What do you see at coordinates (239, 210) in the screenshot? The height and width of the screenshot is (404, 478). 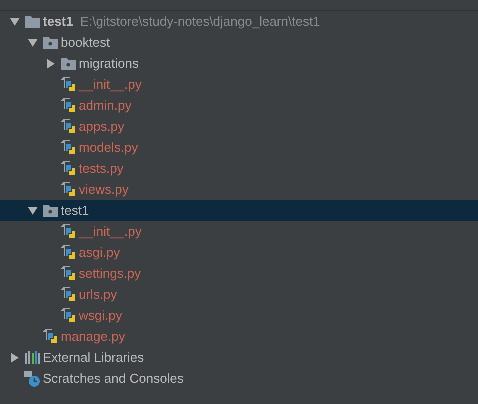 I see `tree-row: test1` at bounding box center [239, 210].